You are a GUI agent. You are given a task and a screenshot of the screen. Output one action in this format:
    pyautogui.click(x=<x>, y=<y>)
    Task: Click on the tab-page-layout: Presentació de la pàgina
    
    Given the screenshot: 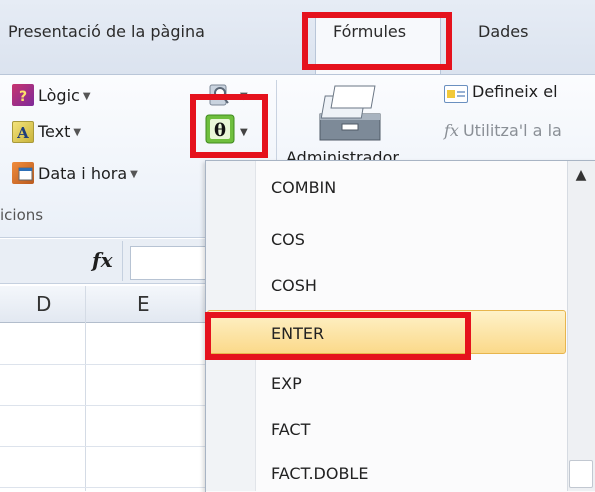 What is the action you would take?
    pyautogui.click(x=106, y=31)
    